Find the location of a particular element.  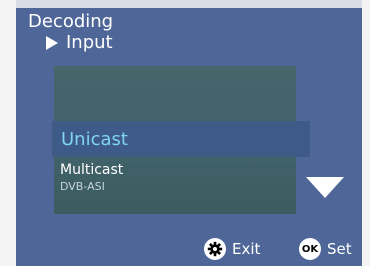

breadcrumb: Input is located at coordinates (79, 43).